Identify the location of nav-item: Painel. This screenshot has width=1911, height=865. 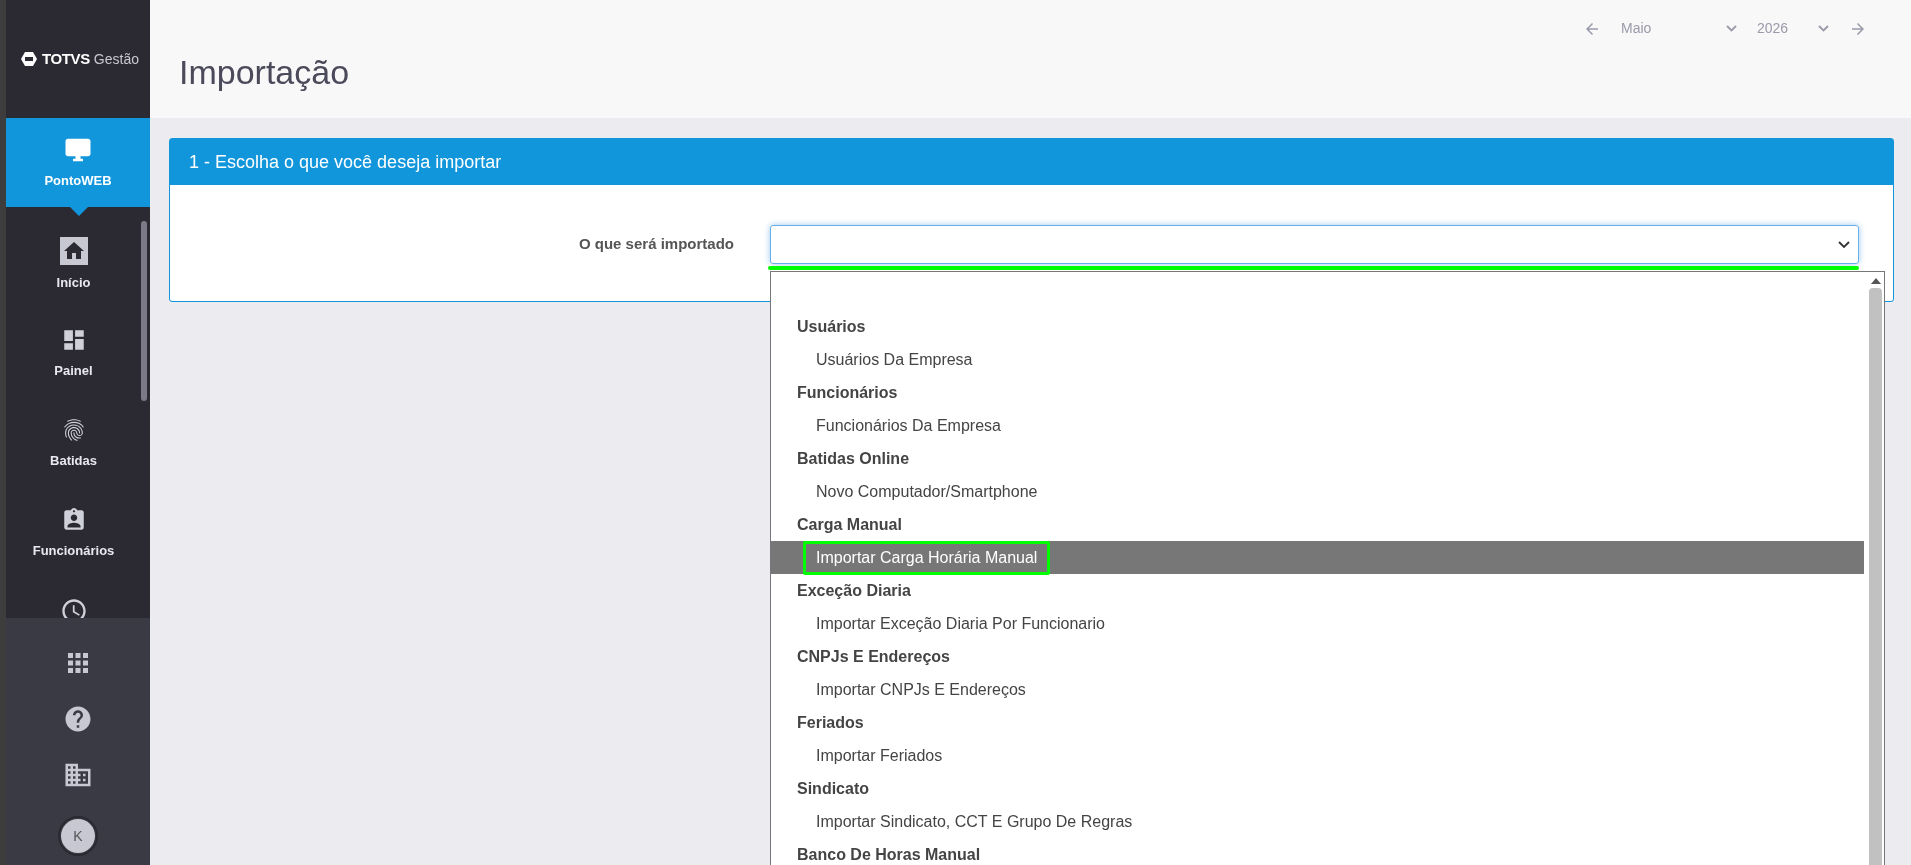
(73, 354).